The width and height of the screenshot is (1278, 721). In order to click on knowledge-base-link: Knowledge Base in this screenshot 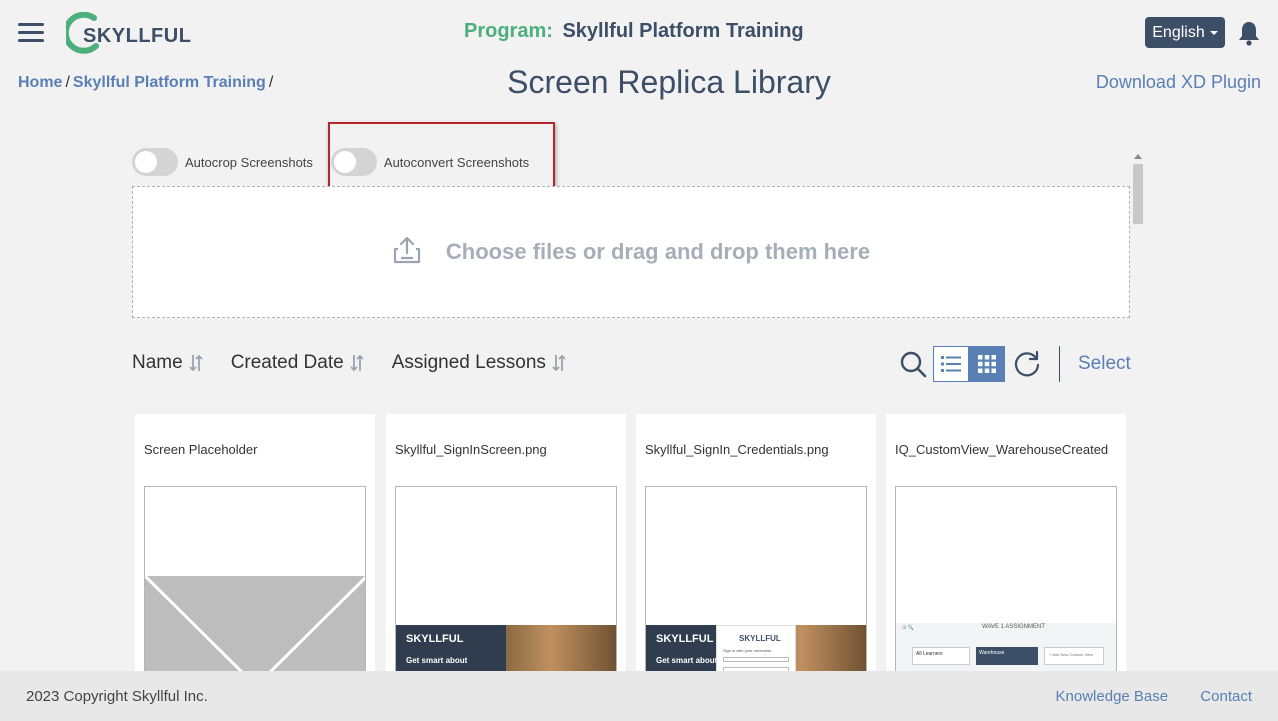, I will do `click(1112, 696)`.